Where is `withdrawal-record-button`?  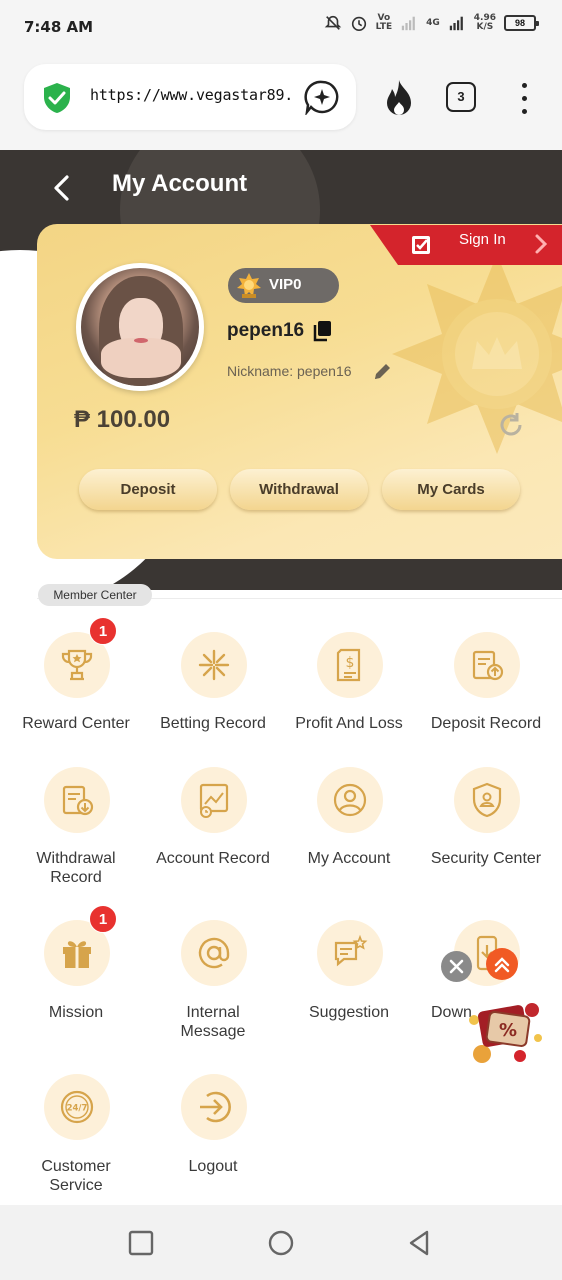 withdrawal-record-button is located at coordinates (77, 800).